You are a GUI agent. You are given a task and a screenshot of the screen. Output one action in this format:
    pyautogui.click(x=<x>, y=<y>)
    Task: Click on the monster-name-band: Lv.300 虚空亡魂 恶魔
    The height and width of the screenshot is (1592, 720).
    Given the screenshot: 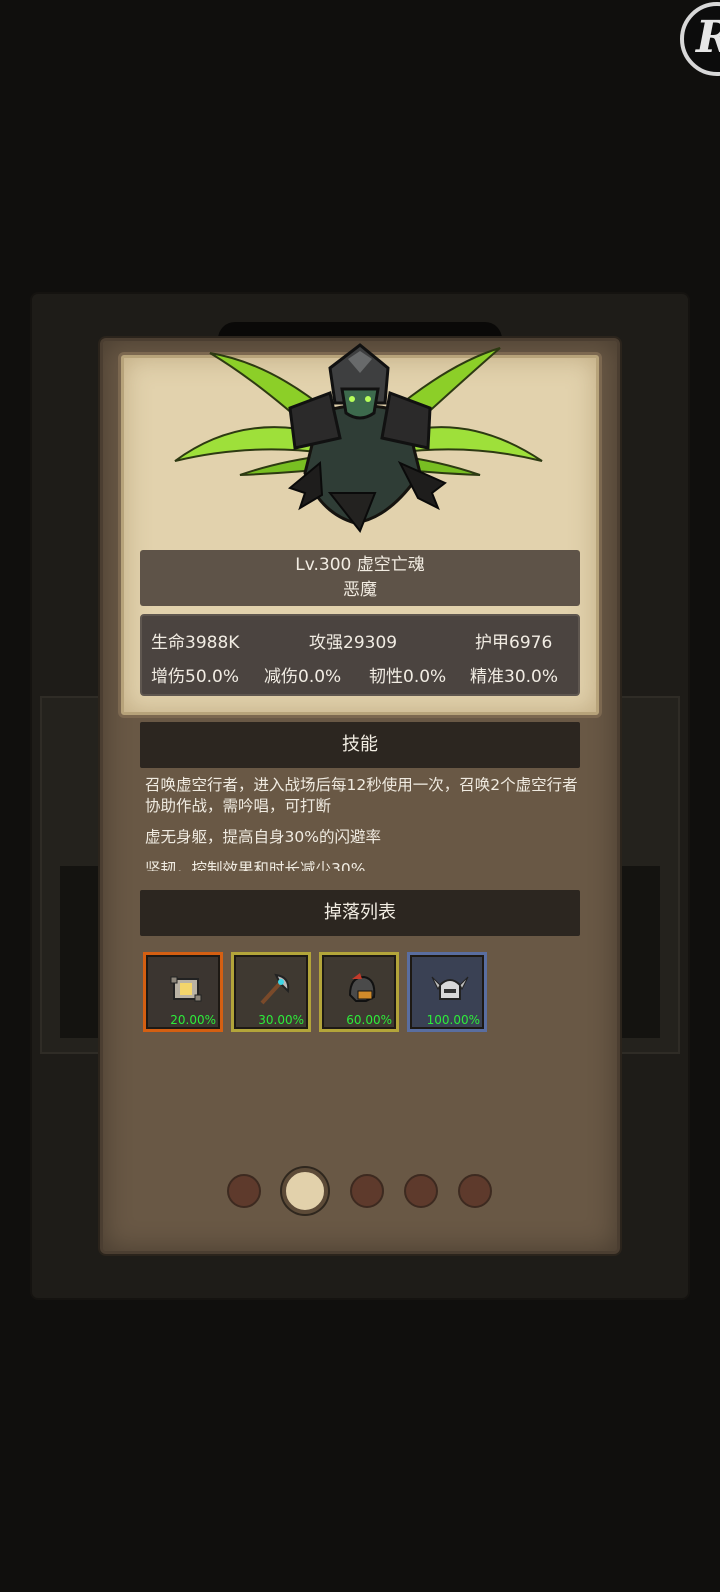 What is the action you would take?
    pyautogui.click(x=360, y=578)
    